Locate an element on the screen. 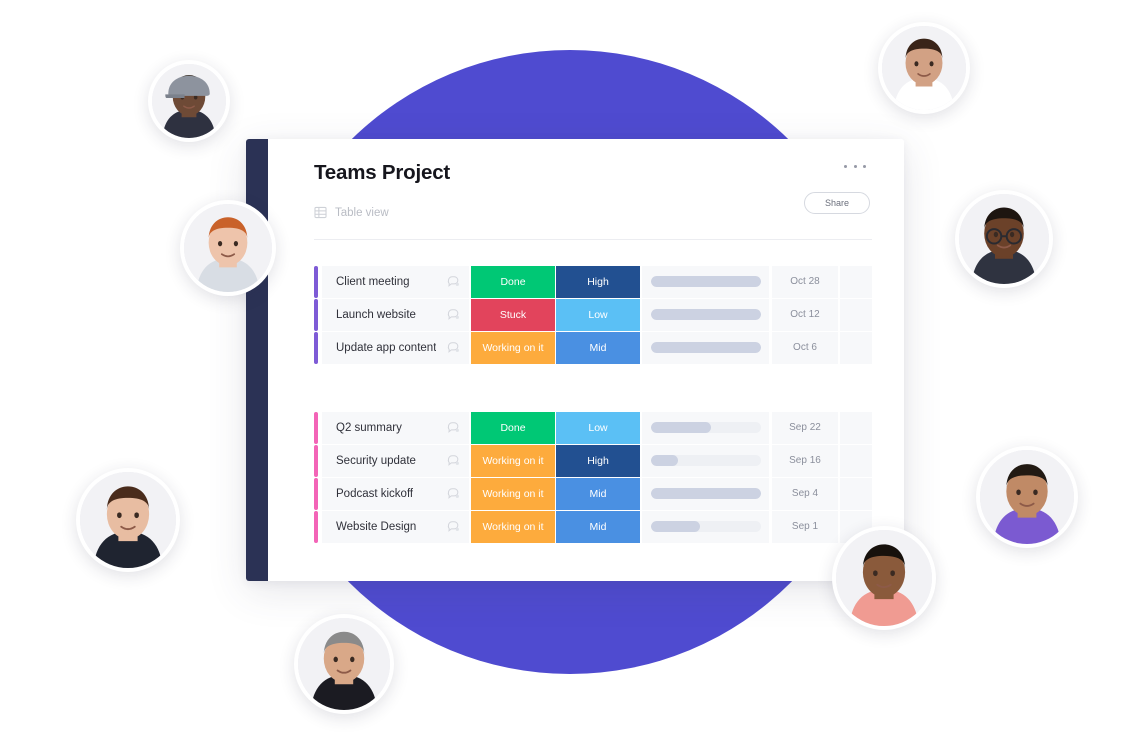 The height and width of the screenshot is (742, 1144). status-label: Stuck is located at coordinates (513, 314).